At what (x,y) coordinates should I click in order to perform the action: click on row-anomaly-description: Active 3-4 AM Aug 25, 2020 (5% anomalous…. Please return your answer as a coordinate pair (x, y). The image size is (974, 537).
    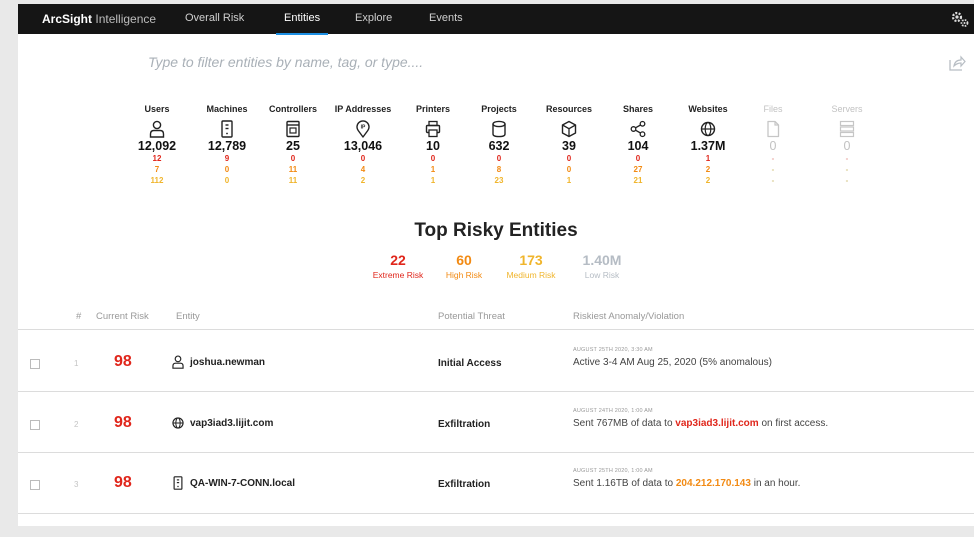
    Looking at the image, I should click on (672, 362).